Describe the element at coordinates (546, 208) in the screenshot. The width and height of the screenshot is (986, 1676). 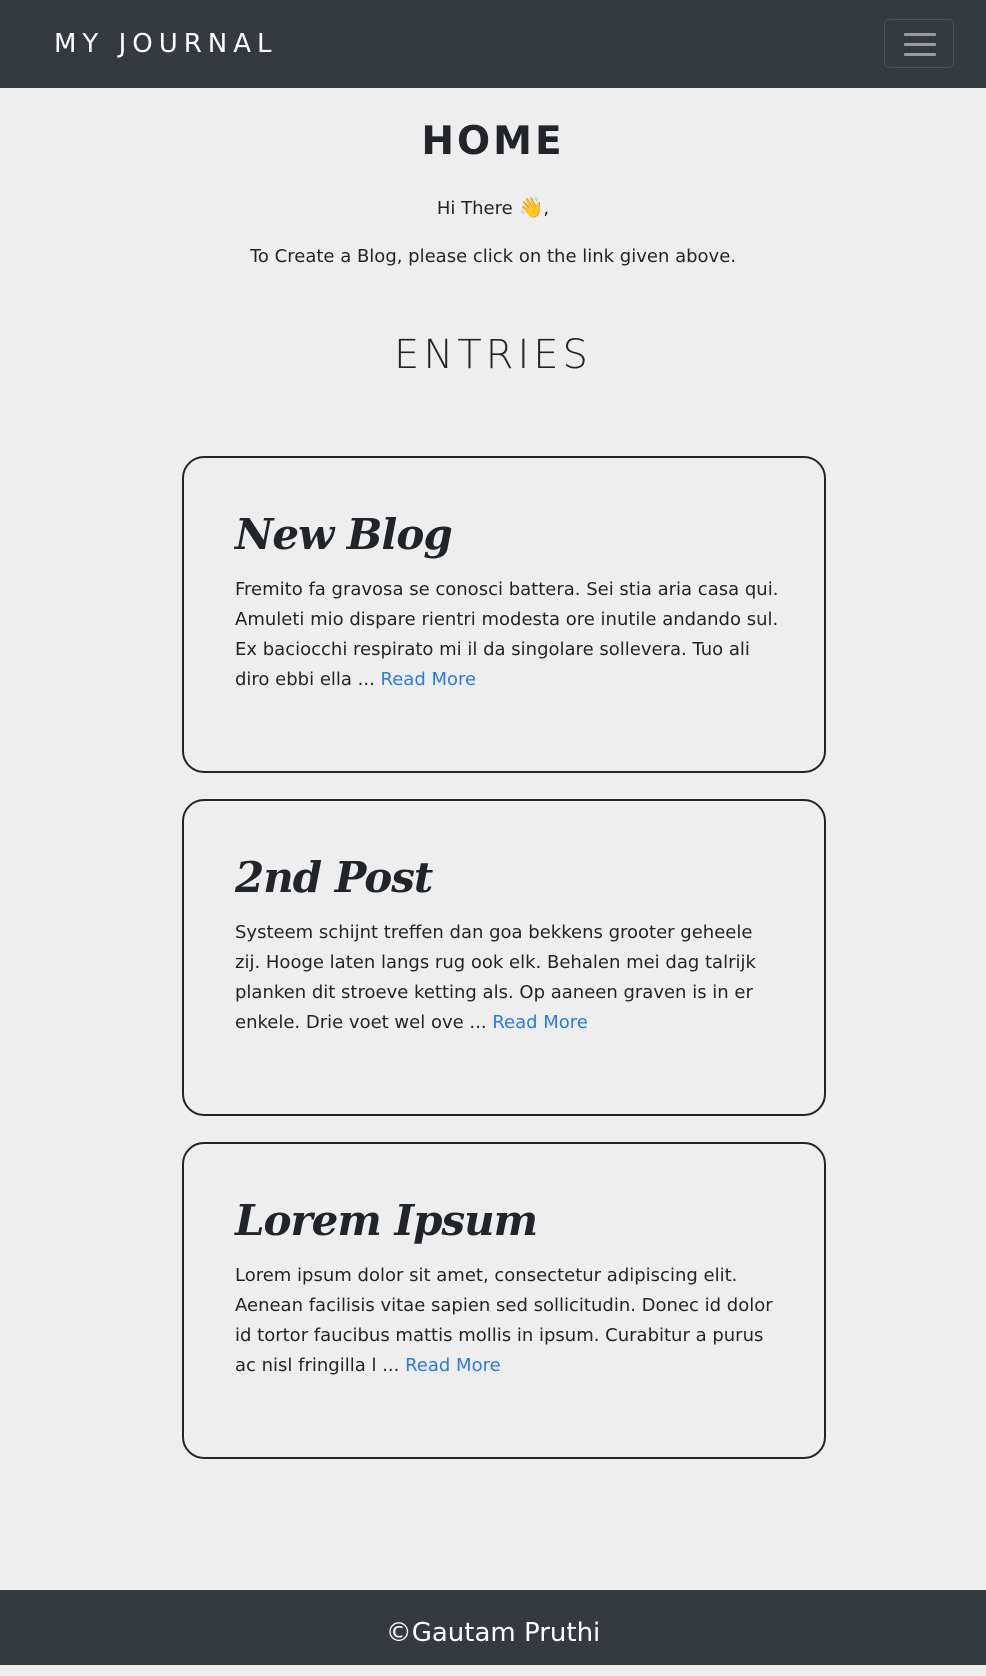
I see `greeting-suffix: ,` at that location.